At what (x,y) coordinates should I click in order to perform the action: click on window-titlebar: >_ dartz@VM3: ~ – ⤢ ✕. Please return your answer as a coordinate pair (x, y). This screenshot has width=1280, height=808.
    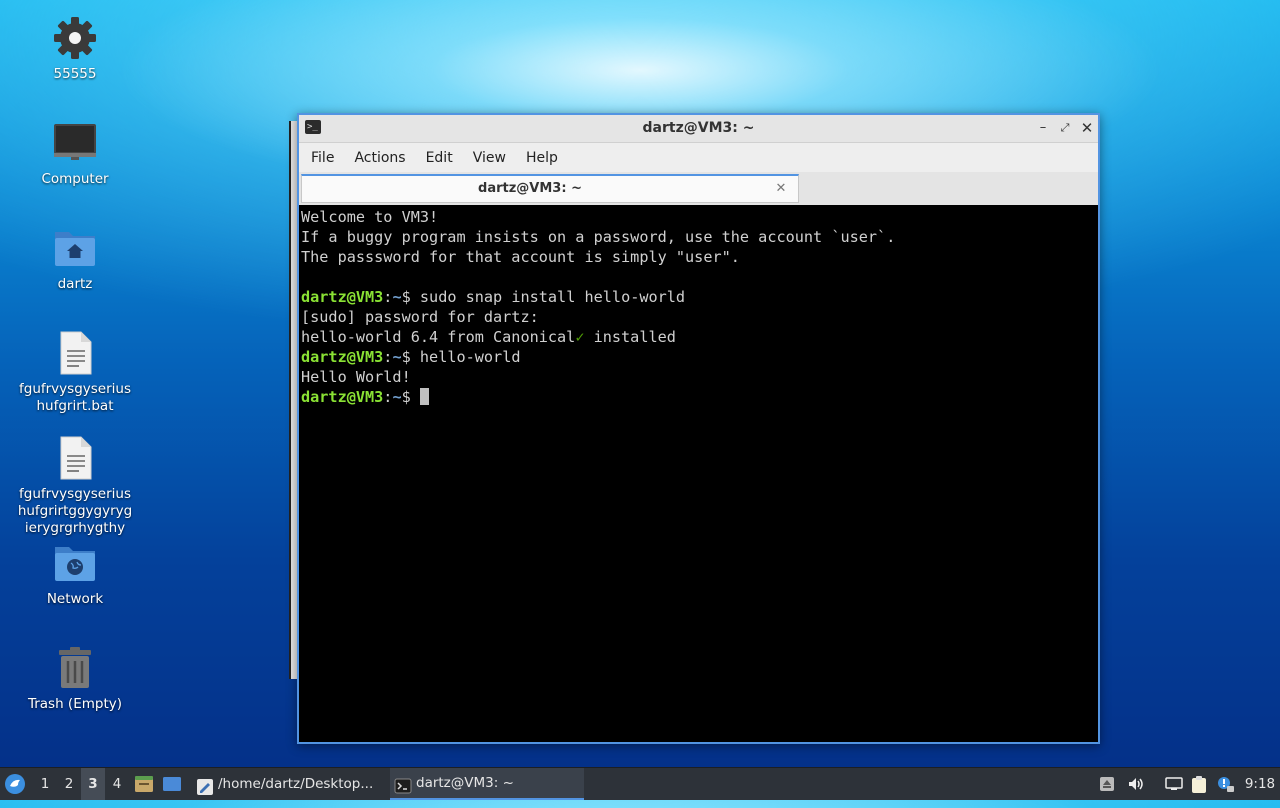
    Looking at the image, I should click on (698, 129).